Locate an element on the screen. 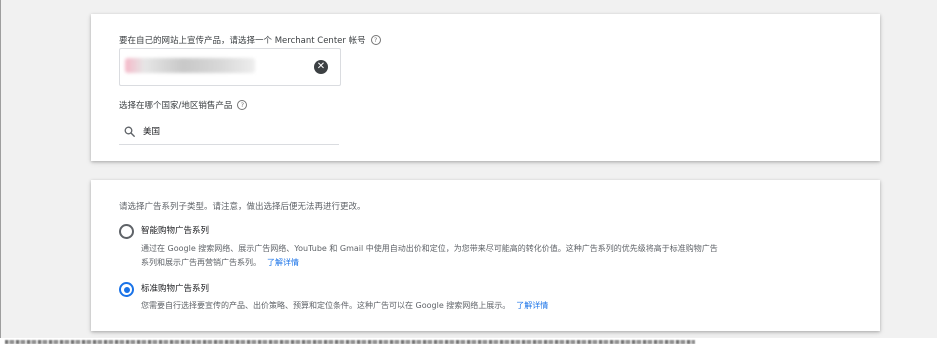 This screenshot has width=937, height=344. merchant-account-label-text: 要在自己的网站上宣传产品，请选择一个 Merchant Center 帐号 is located at coordinates (242, 41).